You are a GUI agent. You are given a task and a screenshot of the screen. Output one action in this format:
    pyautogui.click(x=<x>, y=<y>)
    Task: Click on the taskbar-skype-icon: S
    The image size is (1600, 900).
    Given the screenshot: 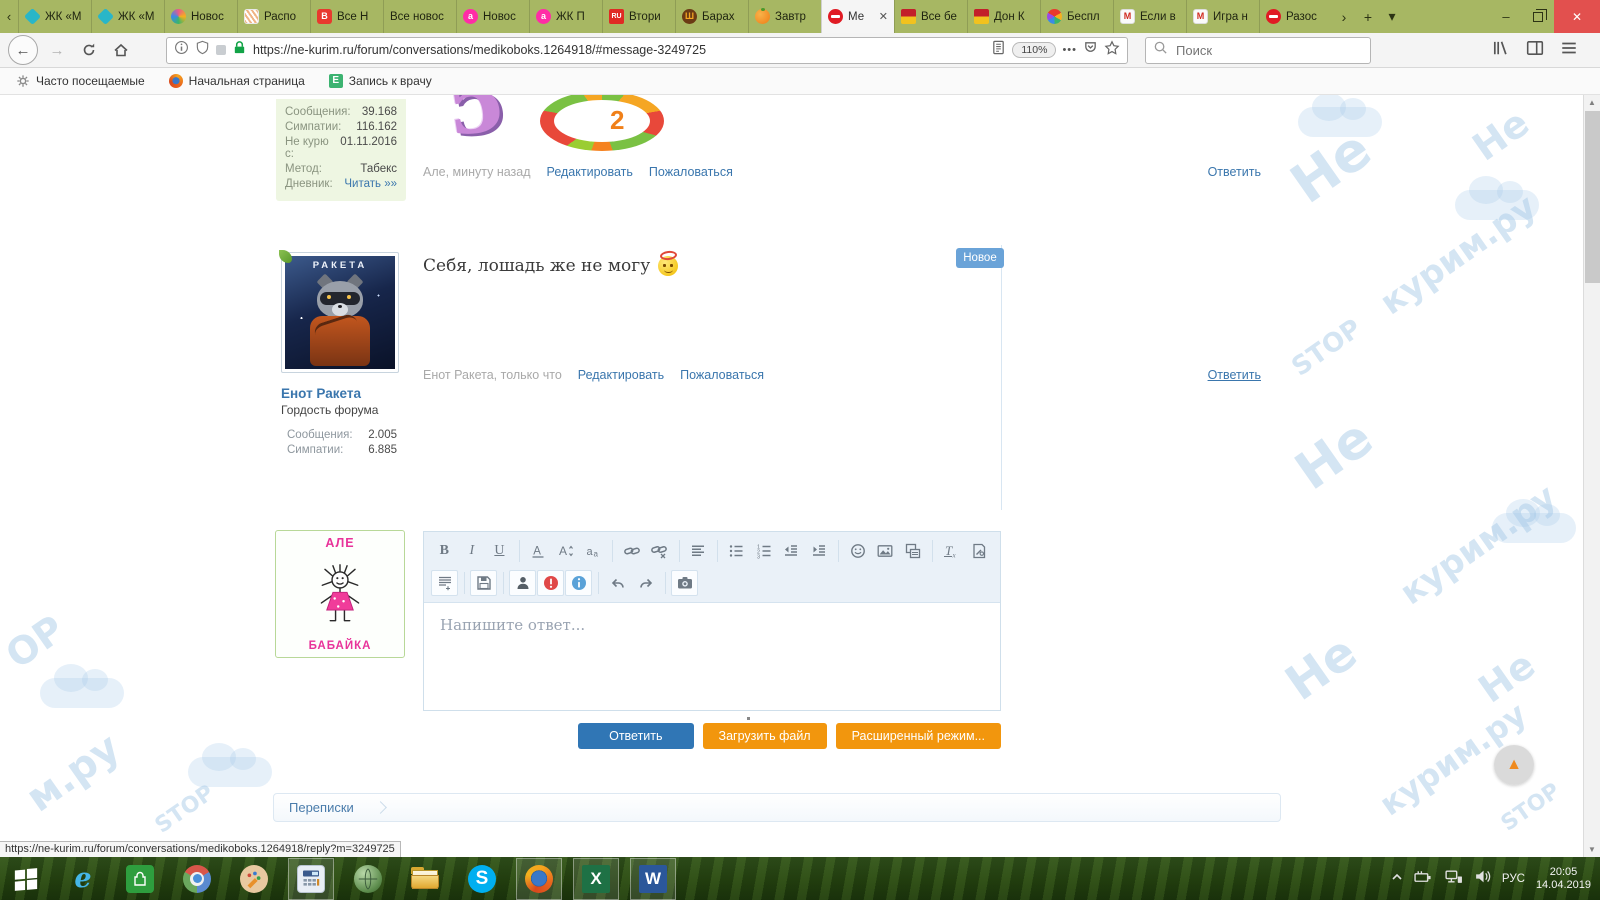 What is the action you would take?
    pyautogui.click(x=482, y=879)
    